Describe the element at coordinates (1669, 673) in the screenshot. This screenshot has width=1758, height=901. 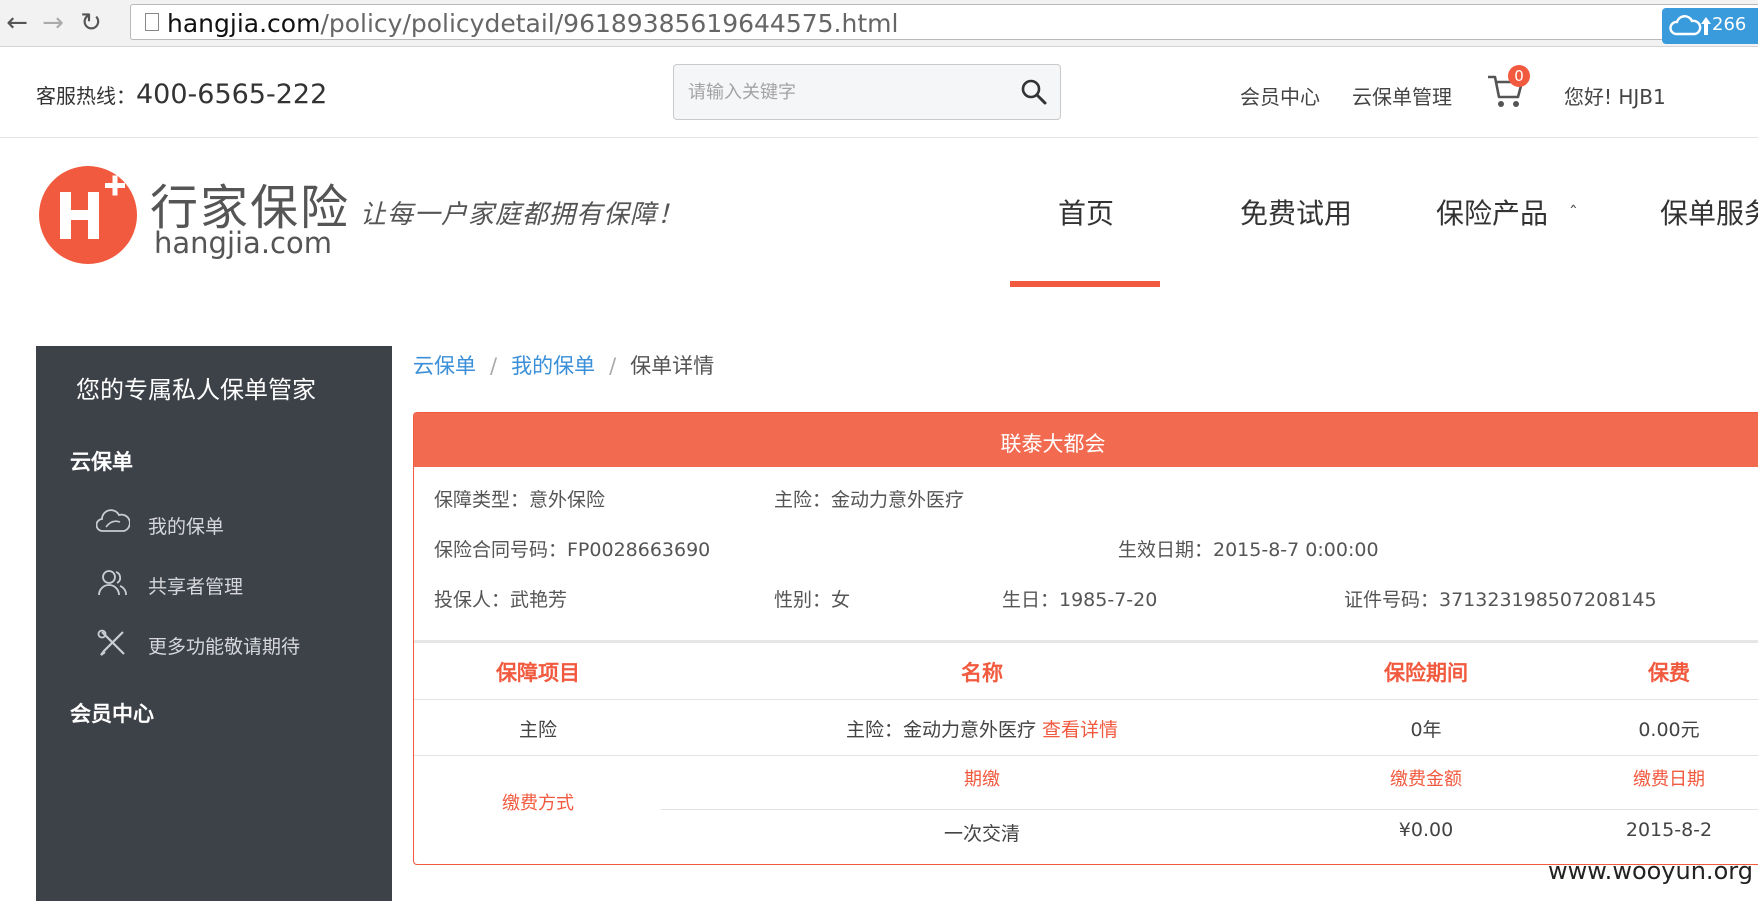
I see `column-header-premium: 保费` at that location.